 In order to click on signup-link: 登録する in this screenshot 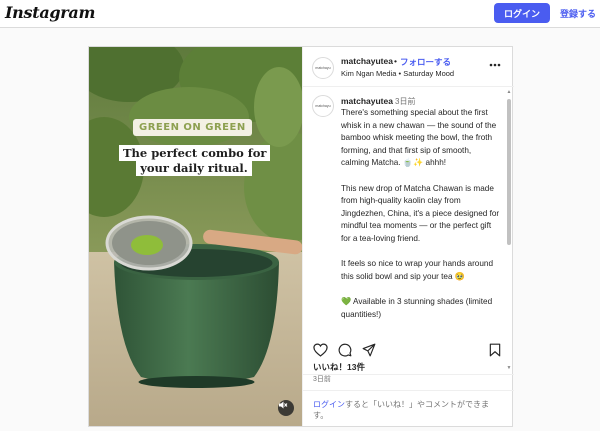, I will do `click(578, 13)`.